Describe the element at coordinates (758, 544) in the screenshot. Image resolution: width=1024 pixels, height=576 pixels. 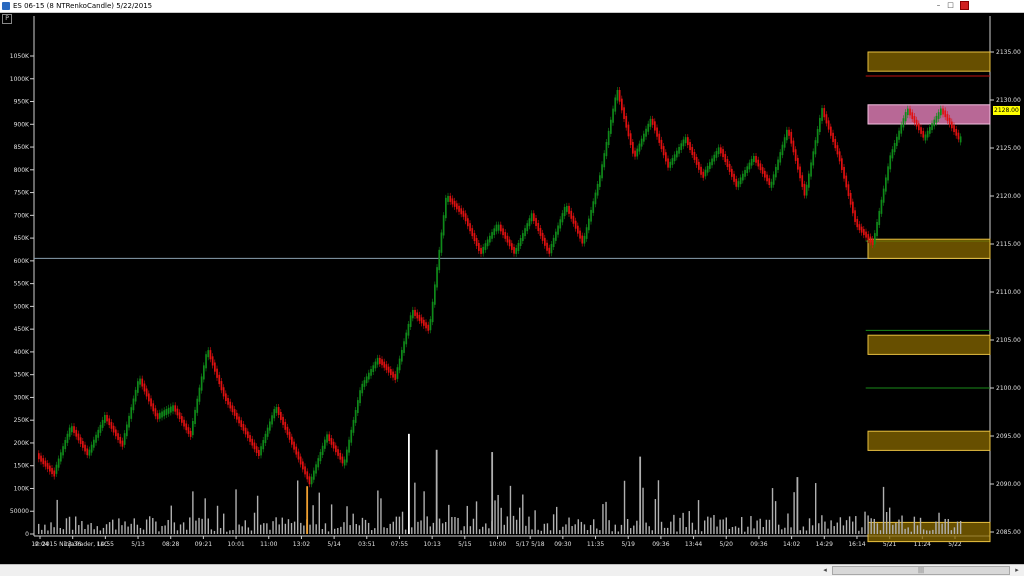
I see `time-tick-label: 09:36` at that location.